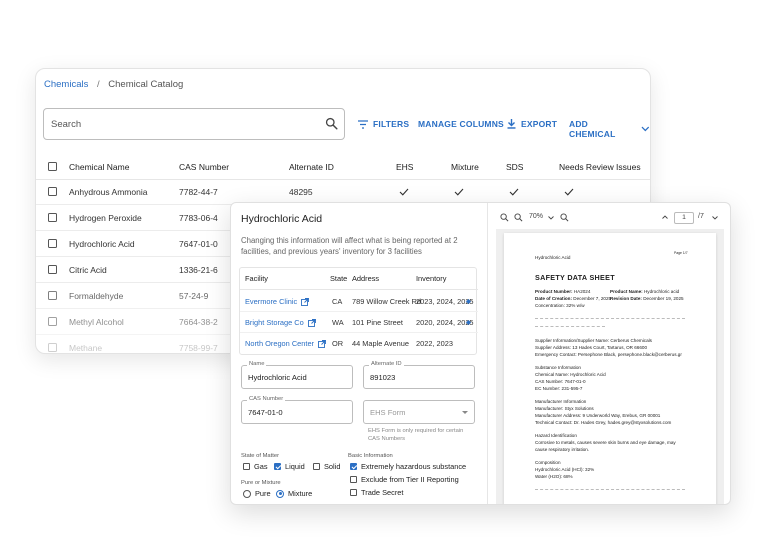  Describe the element at coordinates (376, 492) in the screenshot. I see `trade-secret-checkbox: Trade Secret` at that location.